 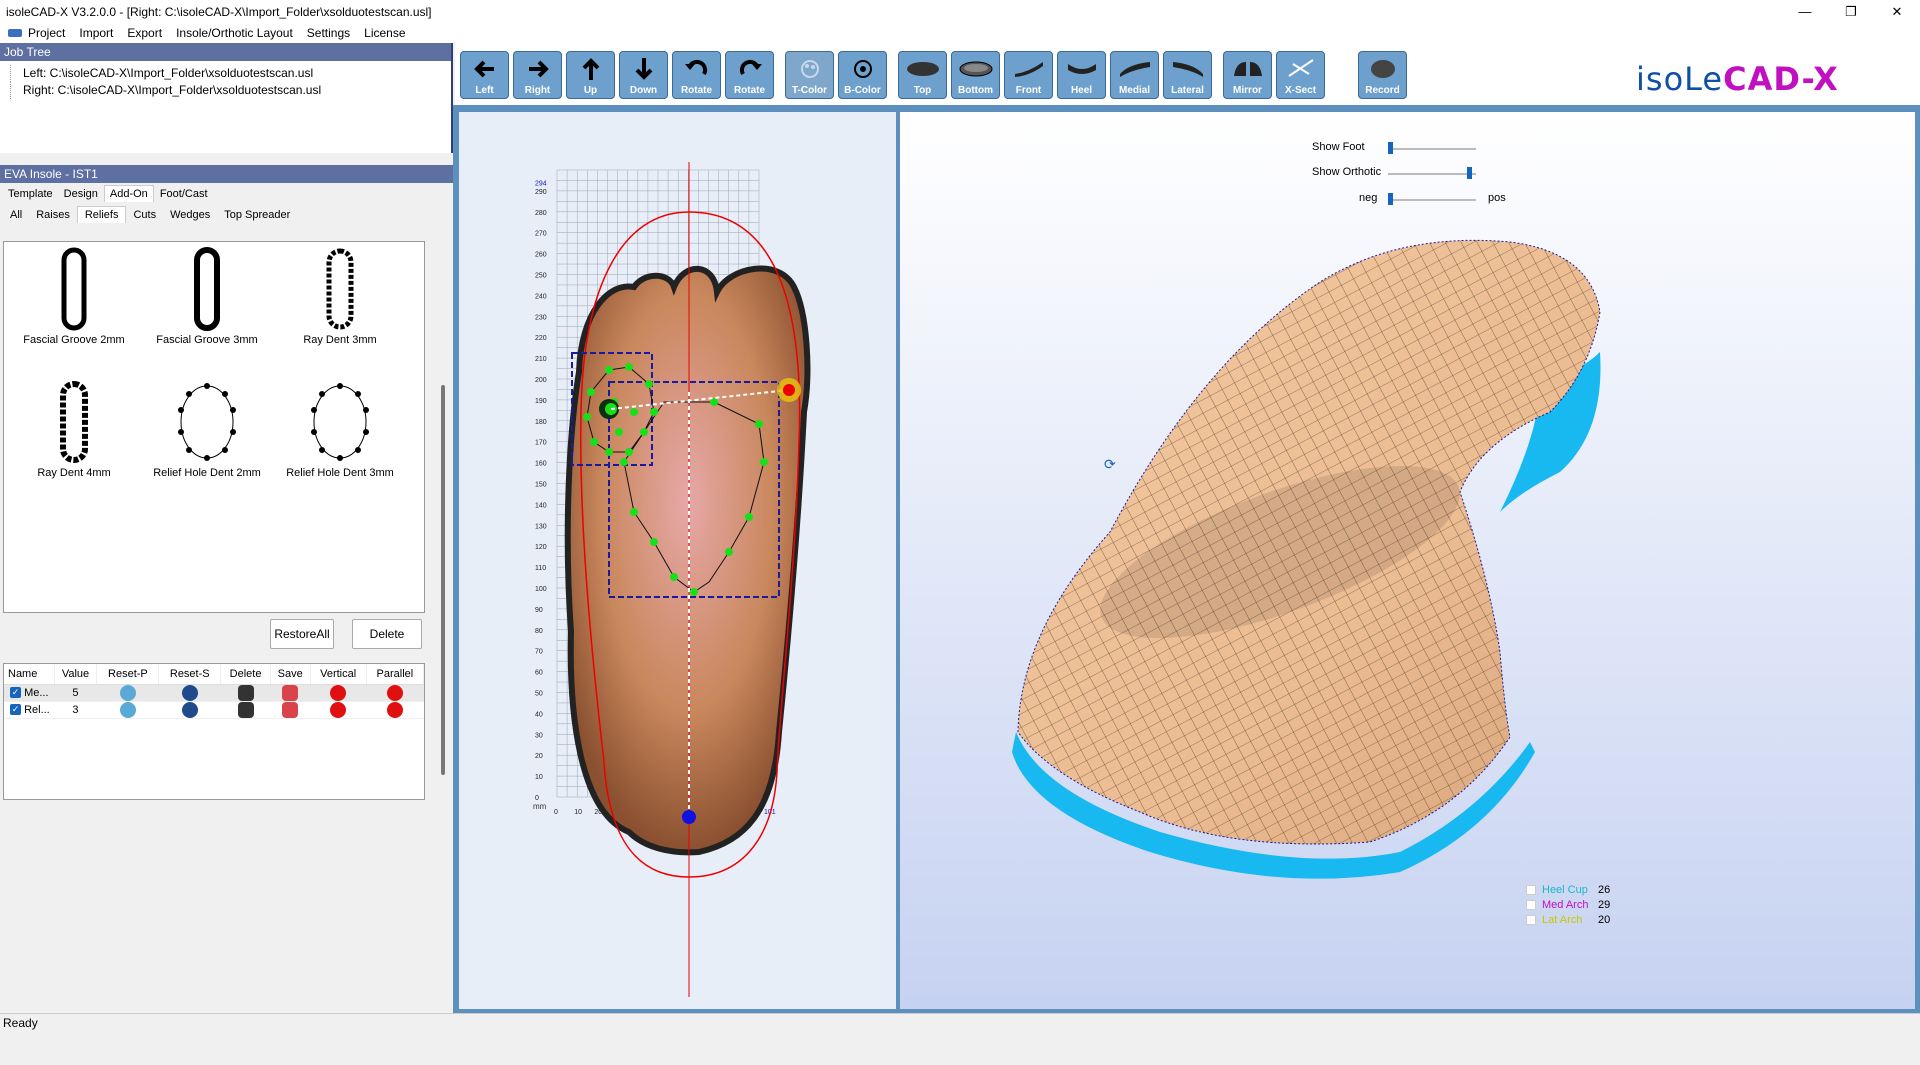 What do you see at coordinates (75, 693) in the screenshot?
I see `row-value: 5` at bounding box center [75, 693].